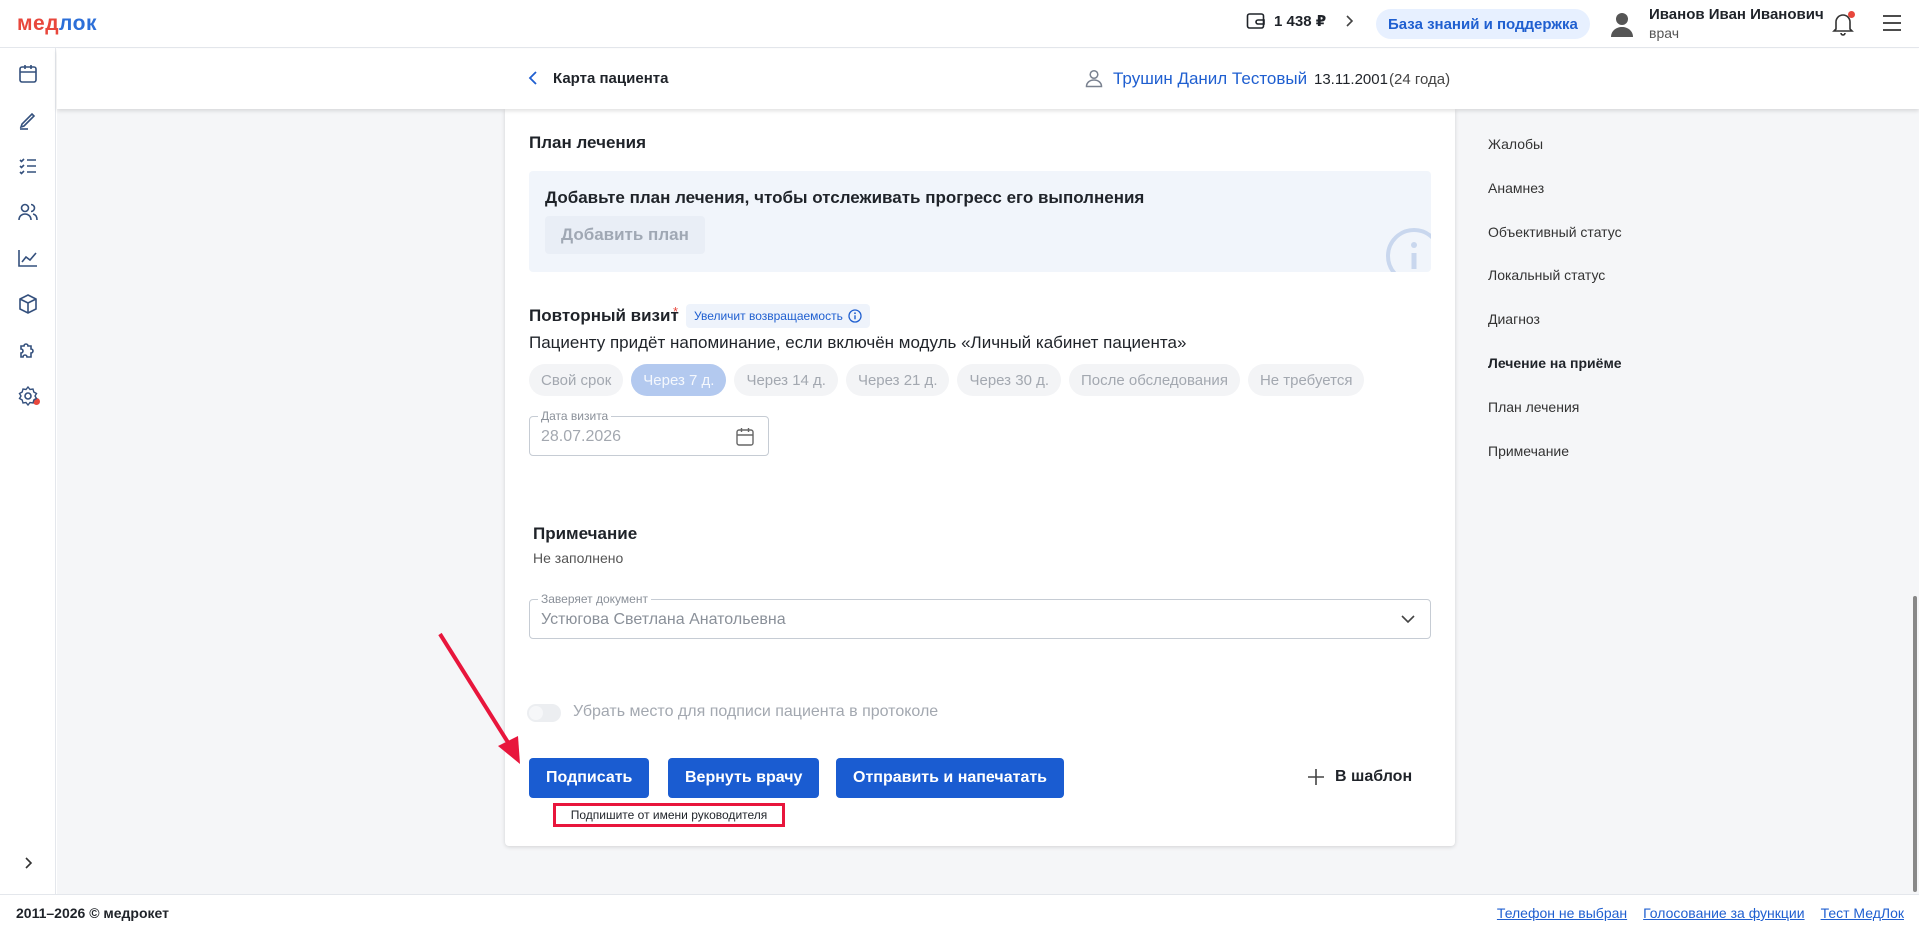 The height and width of the screenshot is (930, 1919). Describe the element at coordinates (28, 350) in the screenshot. I see `puzzle-icon` at that location.